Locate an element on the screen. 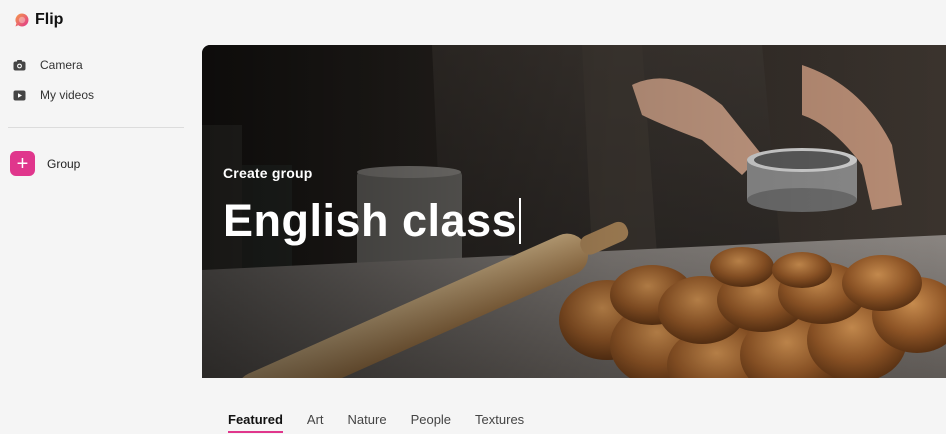 The image size is (946, 434). sidebar-item-my-videos: My videos is located at coordinates (95, 95).